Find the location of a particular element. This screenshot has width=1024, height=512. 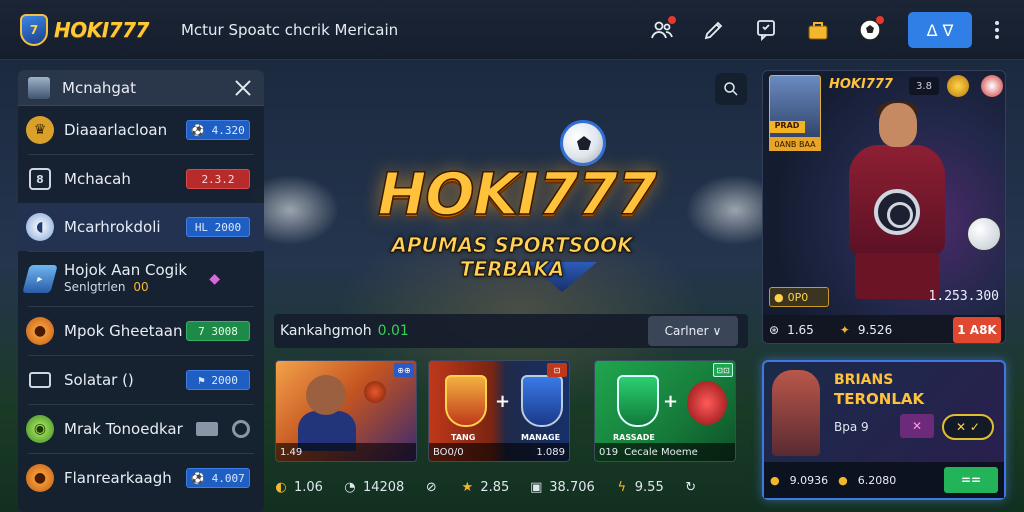

stat-value: 14208 is located at coordinates (383, 487).